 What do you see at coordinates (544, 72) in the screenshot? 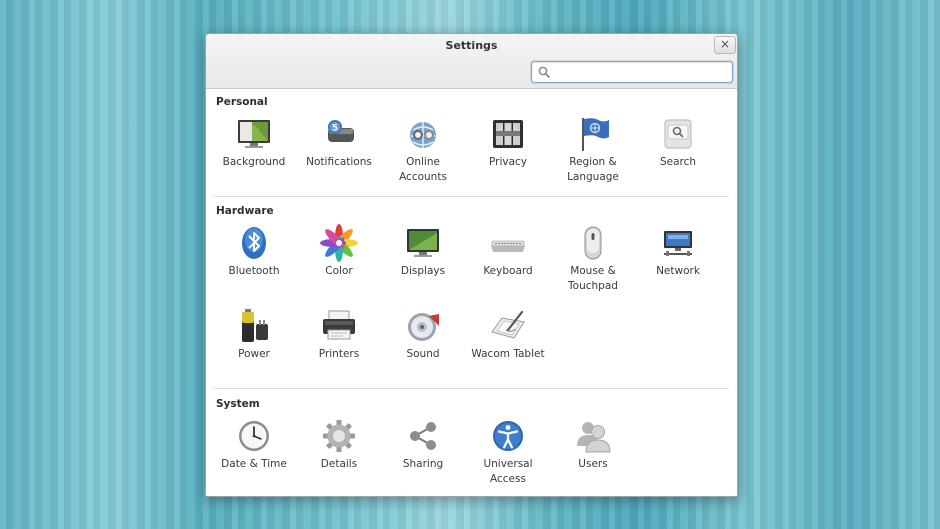
I see `search-icon` at bounding box center [544, 72].